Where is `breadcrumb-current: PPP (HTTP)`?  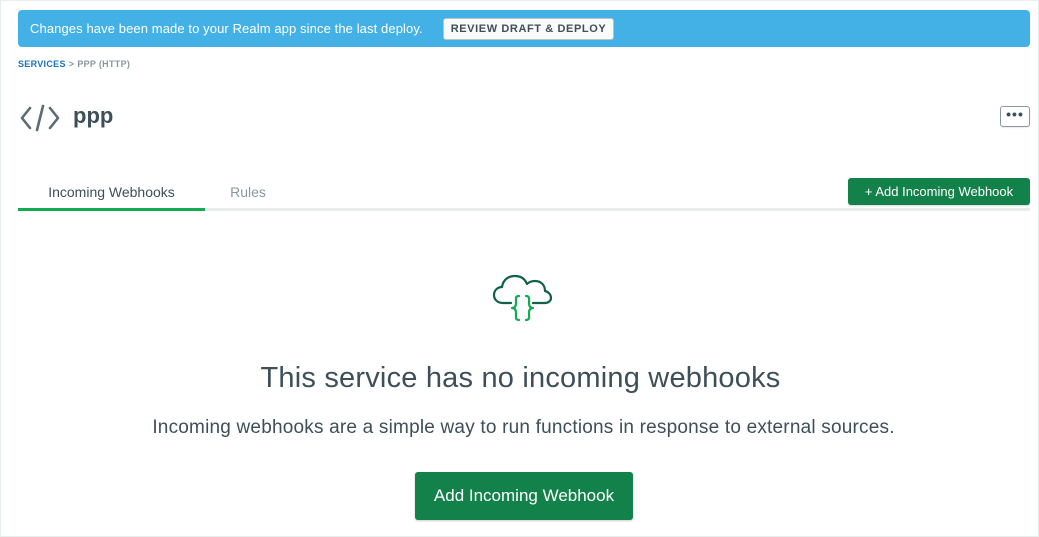
breadcrumb-current: PPP (HTTP) is located at coordinates (104, 64).